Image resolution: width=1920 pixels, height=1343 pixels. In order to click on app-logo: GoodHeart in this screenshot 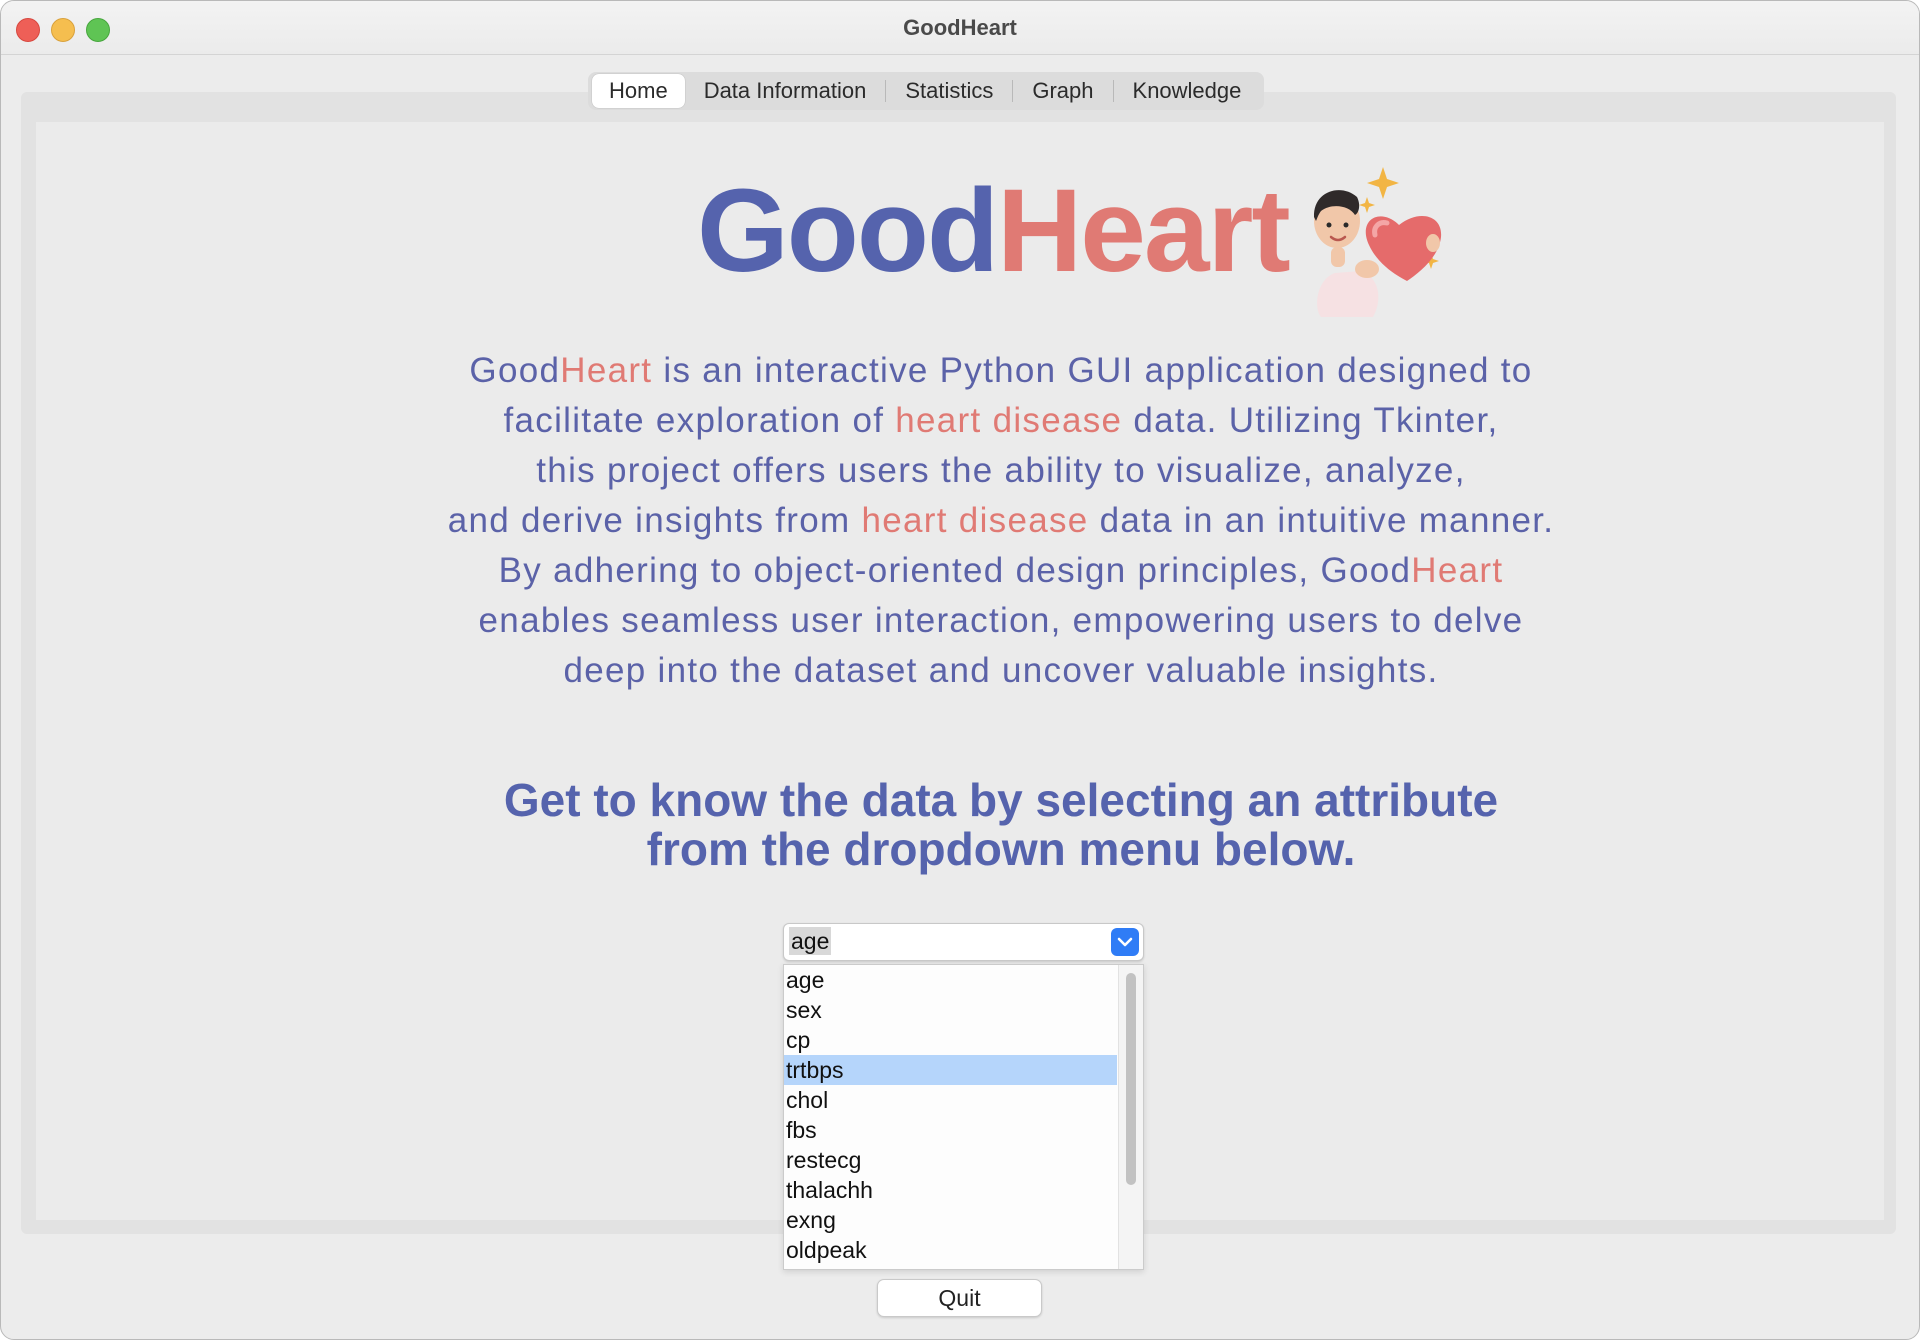, I will do `click(994, 231)`.